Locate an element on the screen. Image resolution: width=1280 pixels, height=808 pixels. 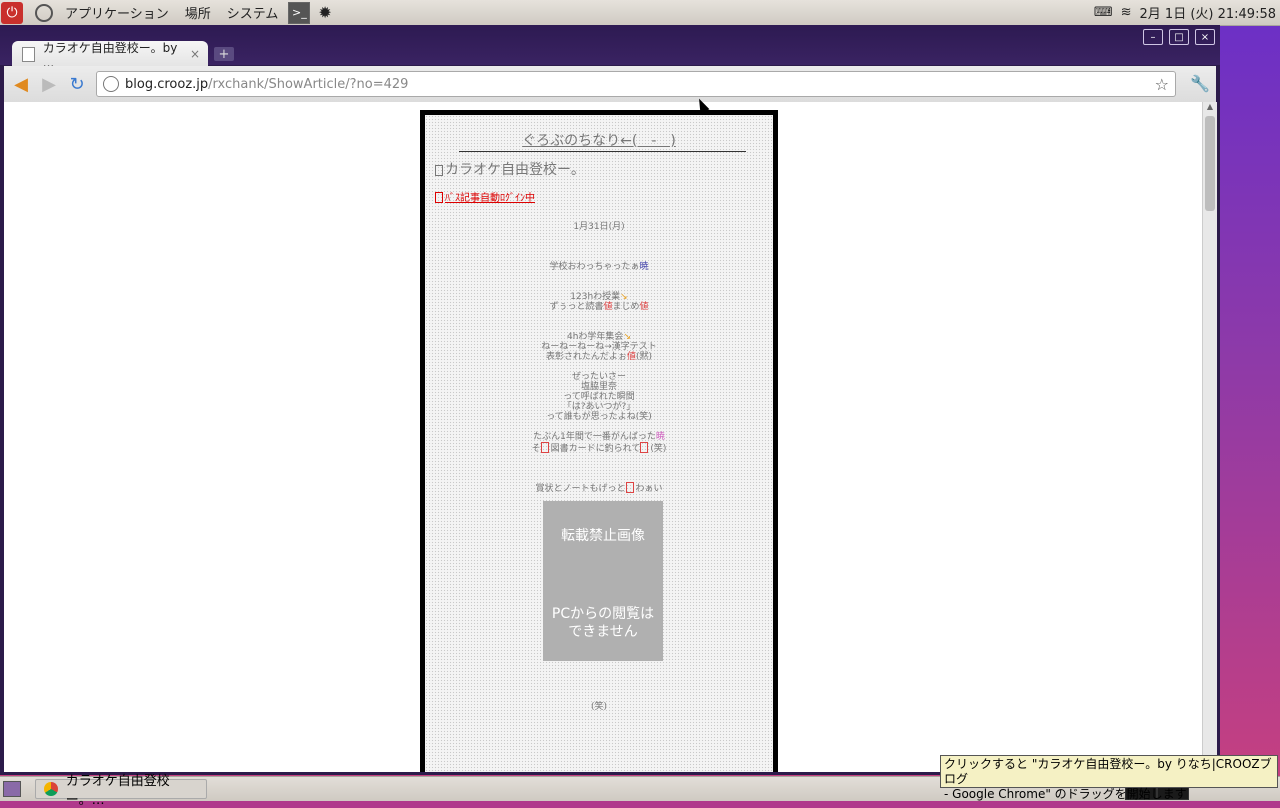
article-line: 塩脇里奈 is located at coordinates (598, 387).